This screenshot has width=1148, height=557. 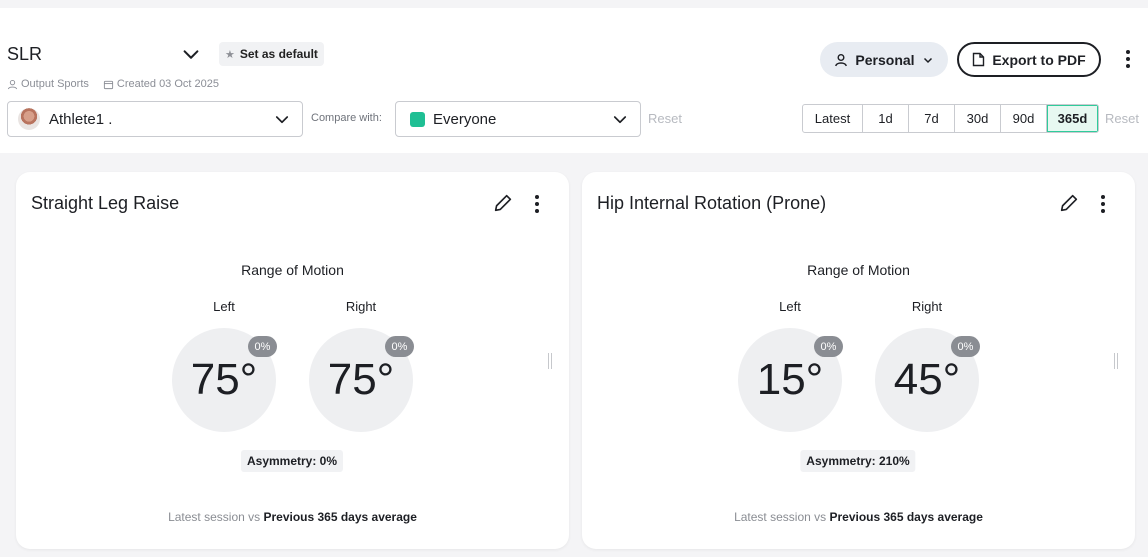 I want to click on time-option-365d: 365d, so click(x=1072, y=118).